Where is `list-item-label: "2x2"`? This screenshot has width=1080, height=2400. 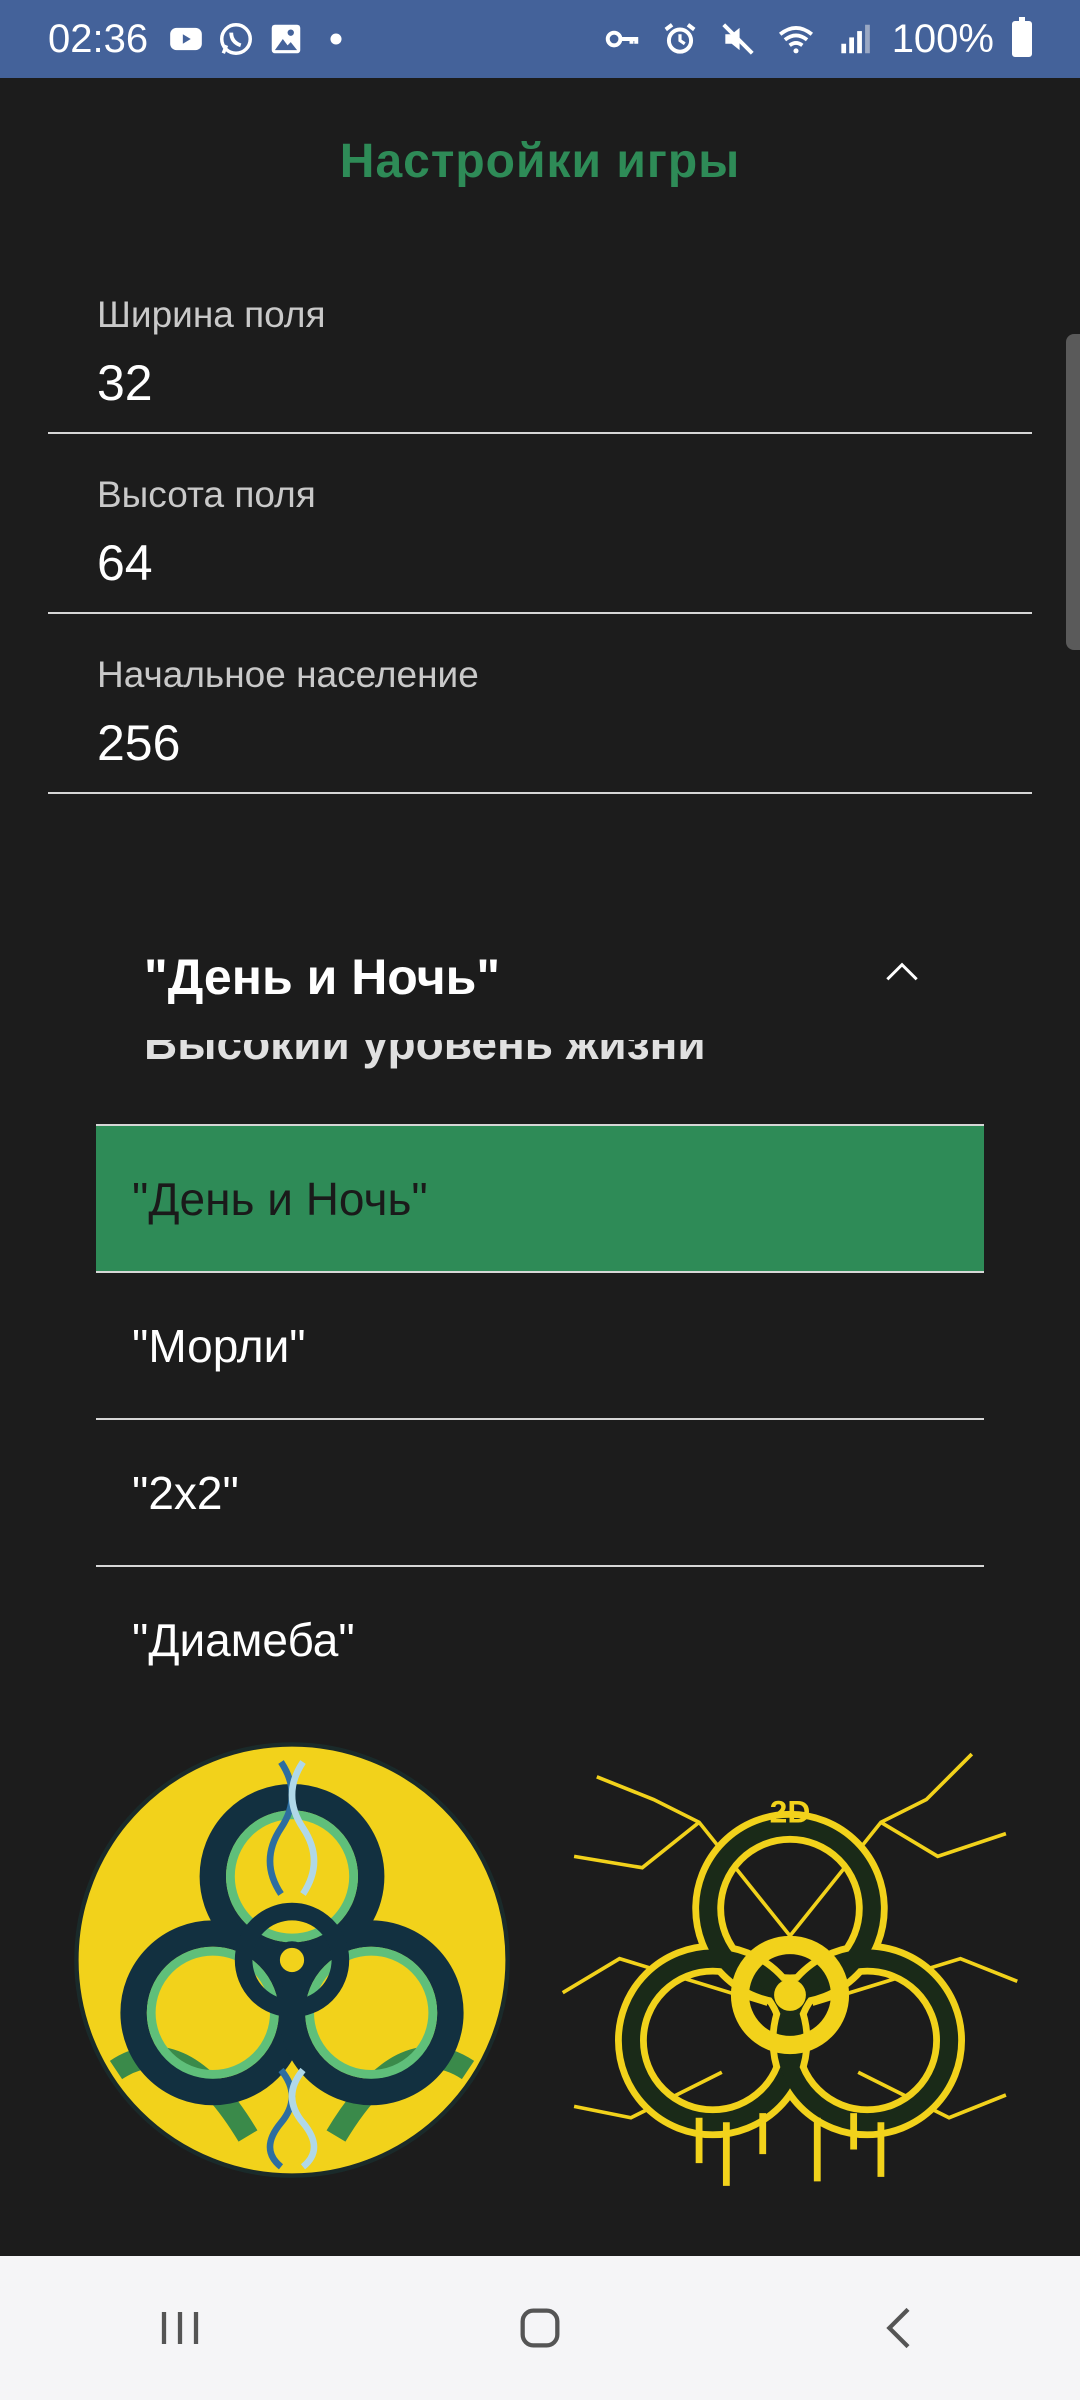 list-item-label: "2x2" is located at coordinates (185, 1492).